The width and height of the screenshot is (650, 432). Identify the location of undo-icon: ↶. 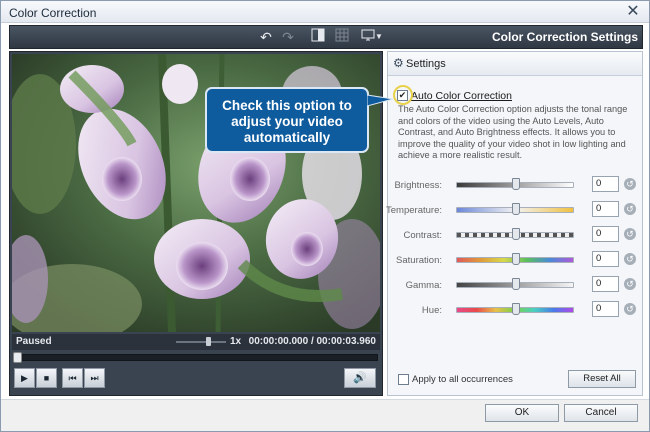
(266, 37).